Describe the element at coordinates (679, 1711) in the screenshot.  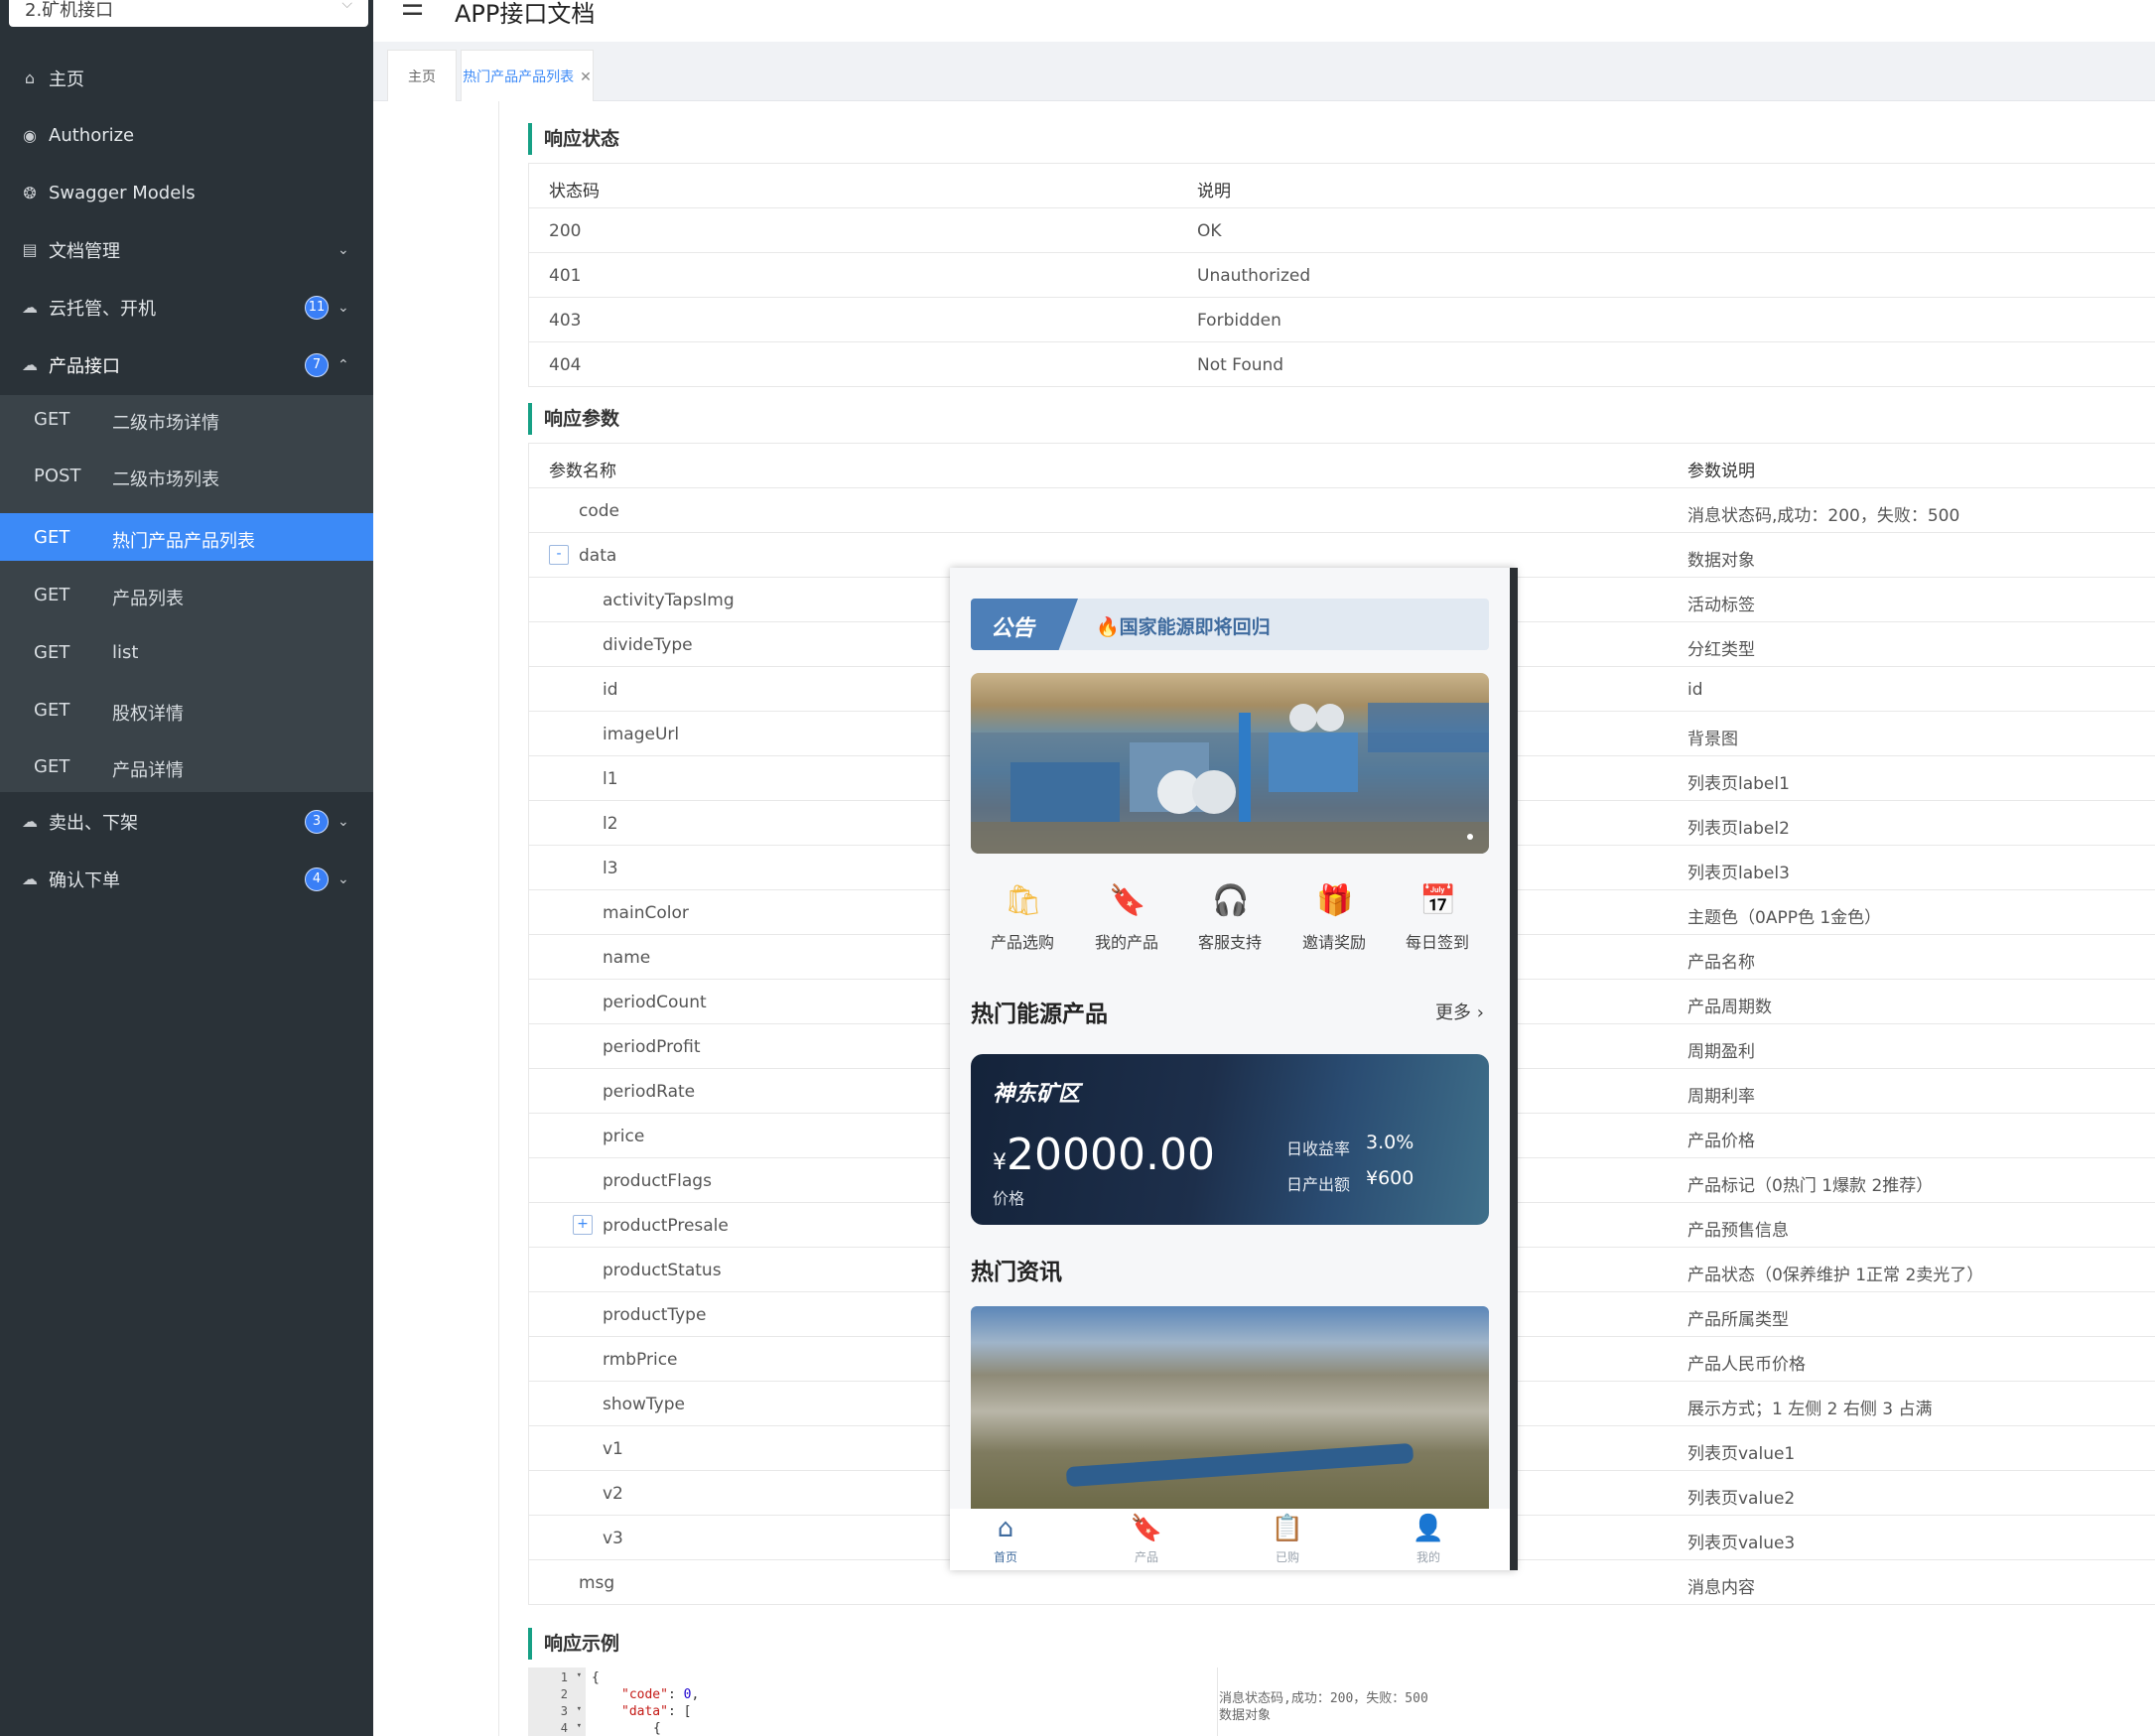
I see `json-punct: : [` at that location.